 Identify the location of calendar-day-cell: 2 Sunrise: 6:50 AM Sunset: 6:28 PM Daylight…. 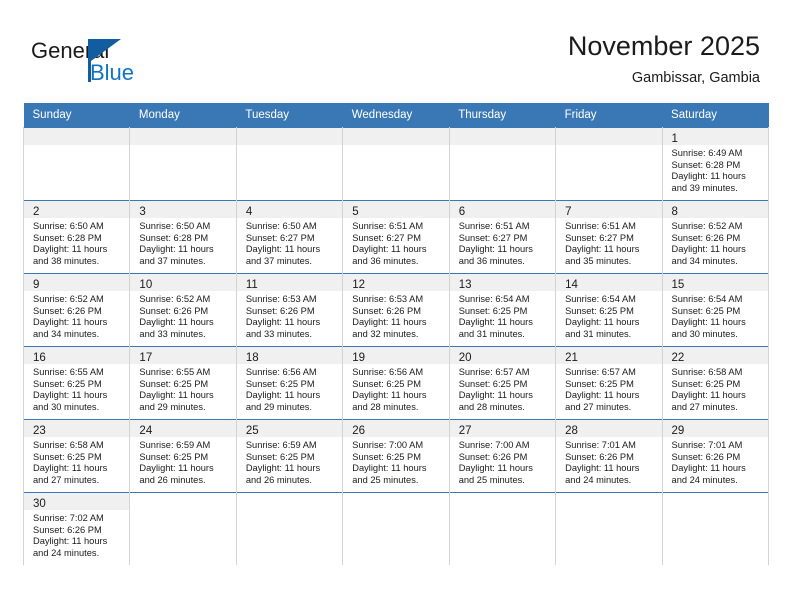
(76, 237).